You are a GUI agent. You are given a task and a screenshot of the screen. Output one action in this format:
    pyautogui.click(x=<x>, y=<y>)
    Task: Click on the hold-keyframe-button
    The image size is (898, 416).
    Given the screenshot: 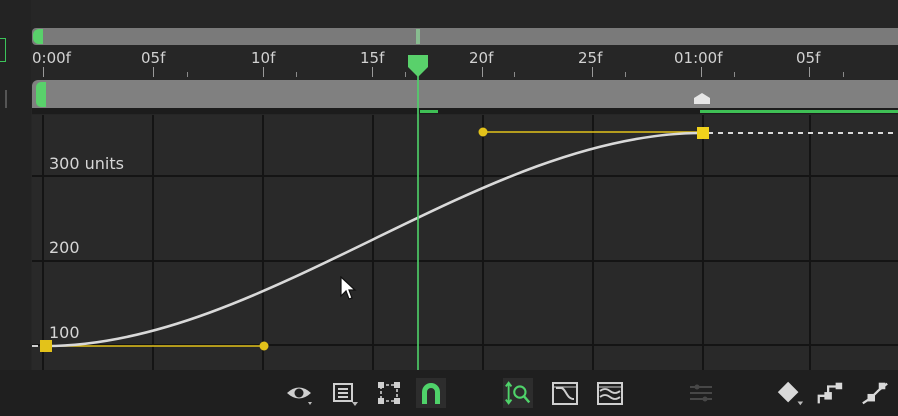 What is the action you would take?
    pyautogui.click(x=830, y=393)
    